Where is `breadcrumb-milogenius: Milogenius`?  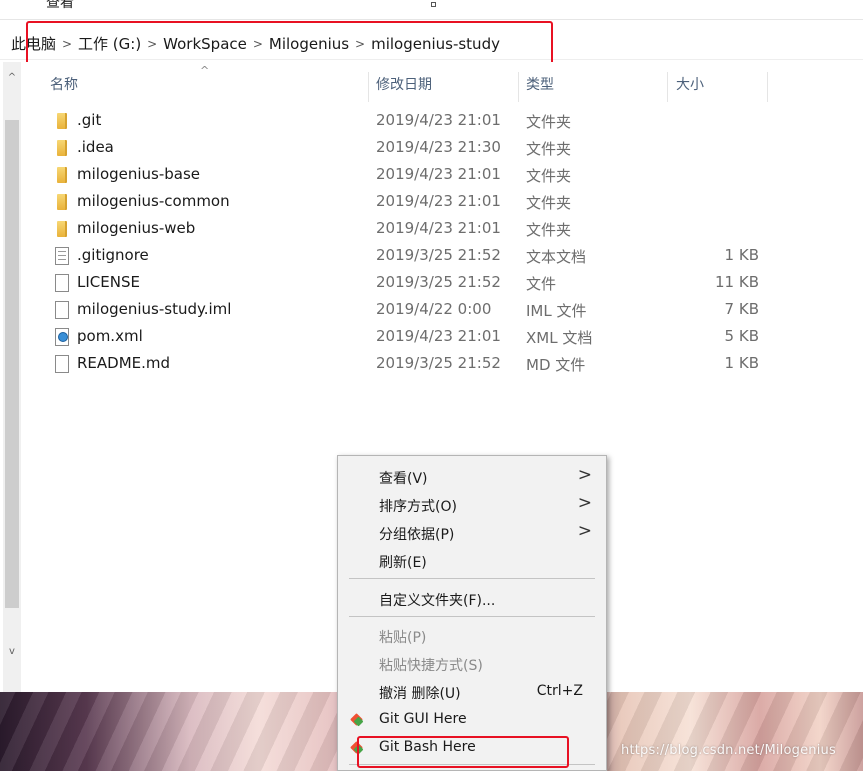
breadcrumb-milogenius: Milogenius is located at coordinates (309, 44).